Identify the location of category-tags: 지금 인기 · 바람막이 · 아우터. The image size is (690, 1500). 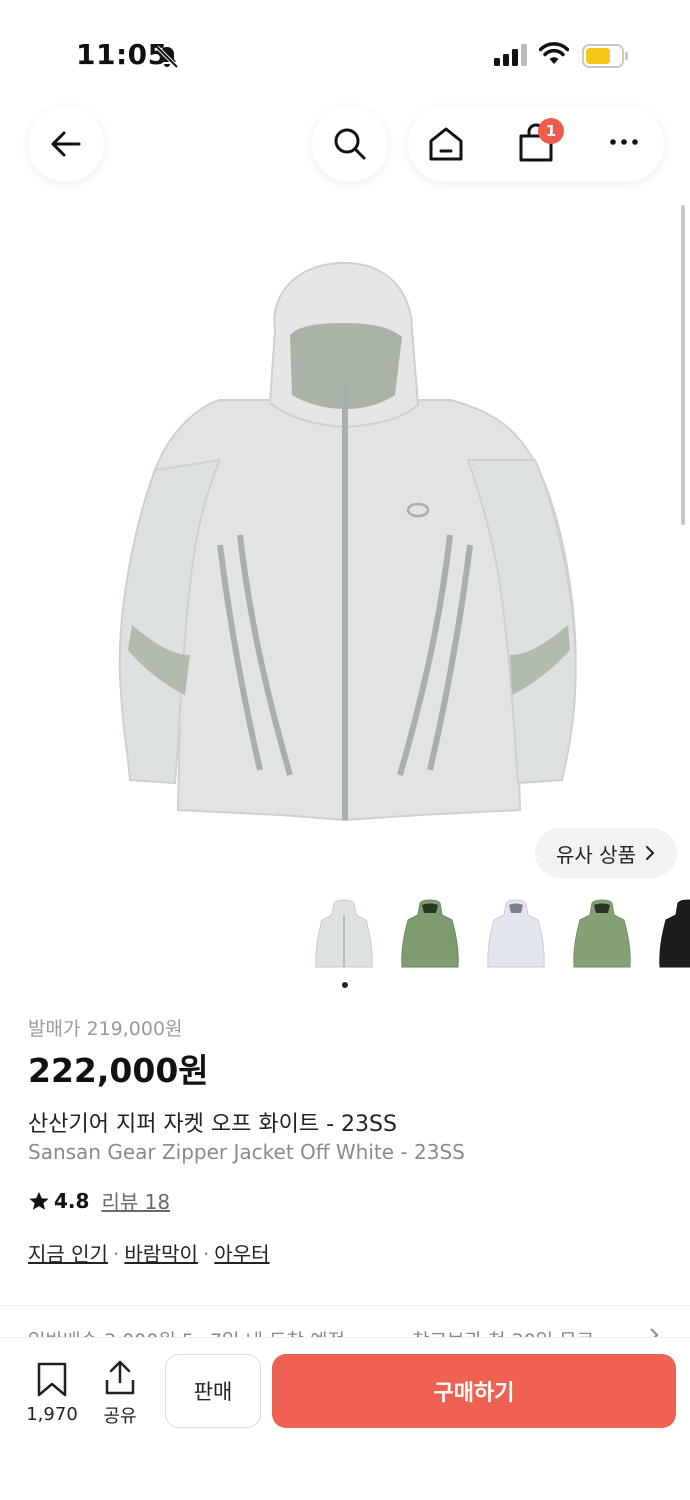
(149, 1252).